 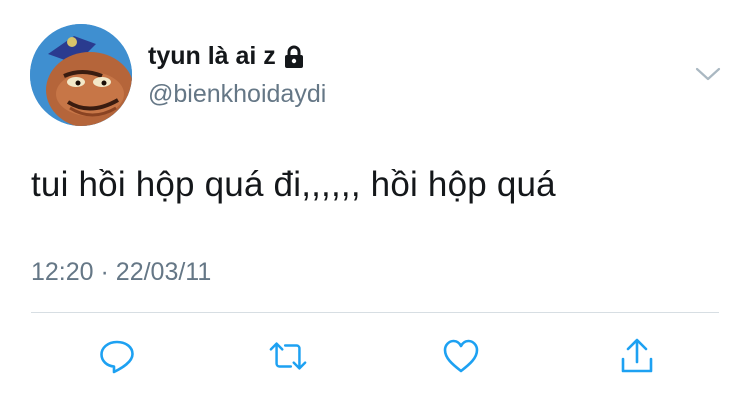 What do you see at coordinates (81, 75) in the screenshot?
I see `avatar` at bounding box center [81, 75].